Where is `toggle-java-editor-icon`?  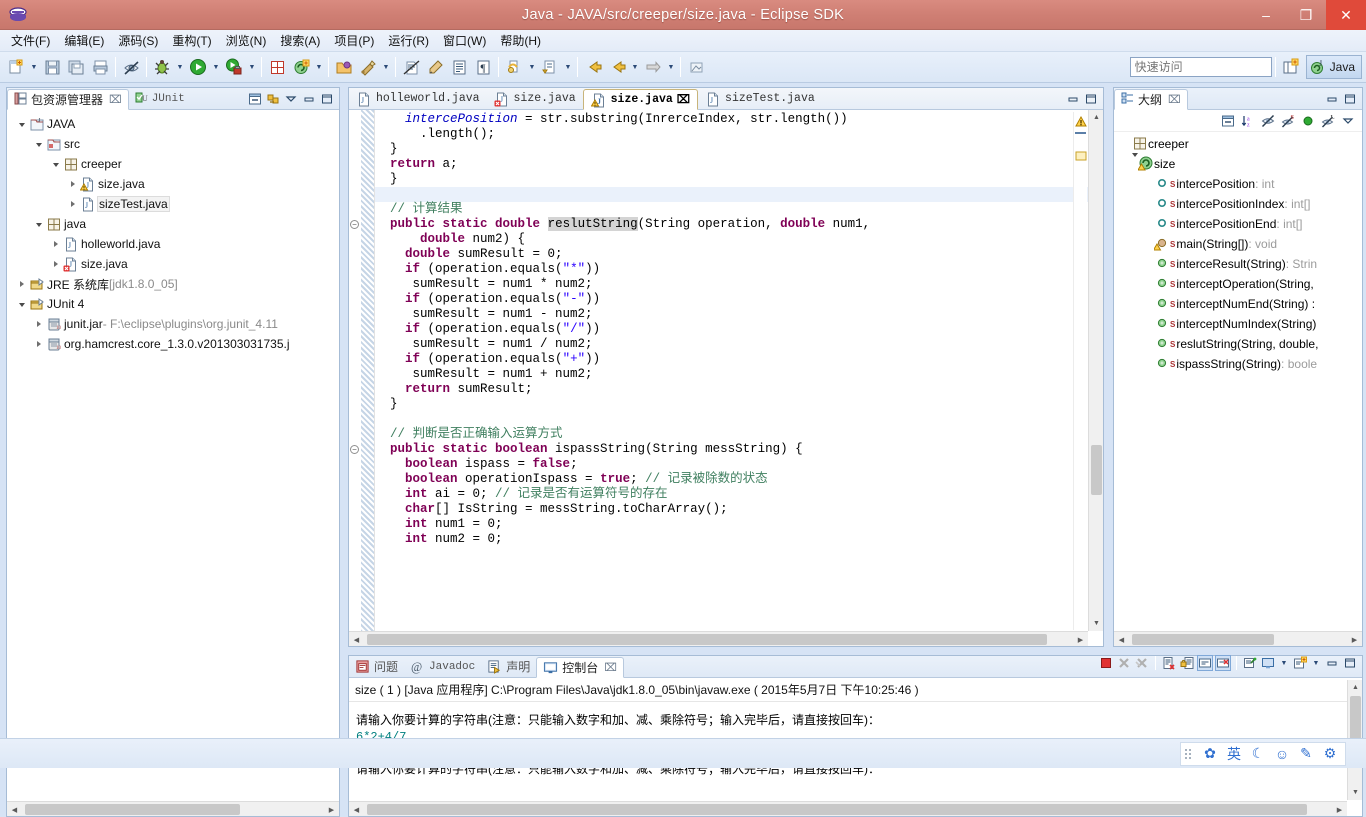
toggle-java-editor-icon is located at coordinates (411, 67).